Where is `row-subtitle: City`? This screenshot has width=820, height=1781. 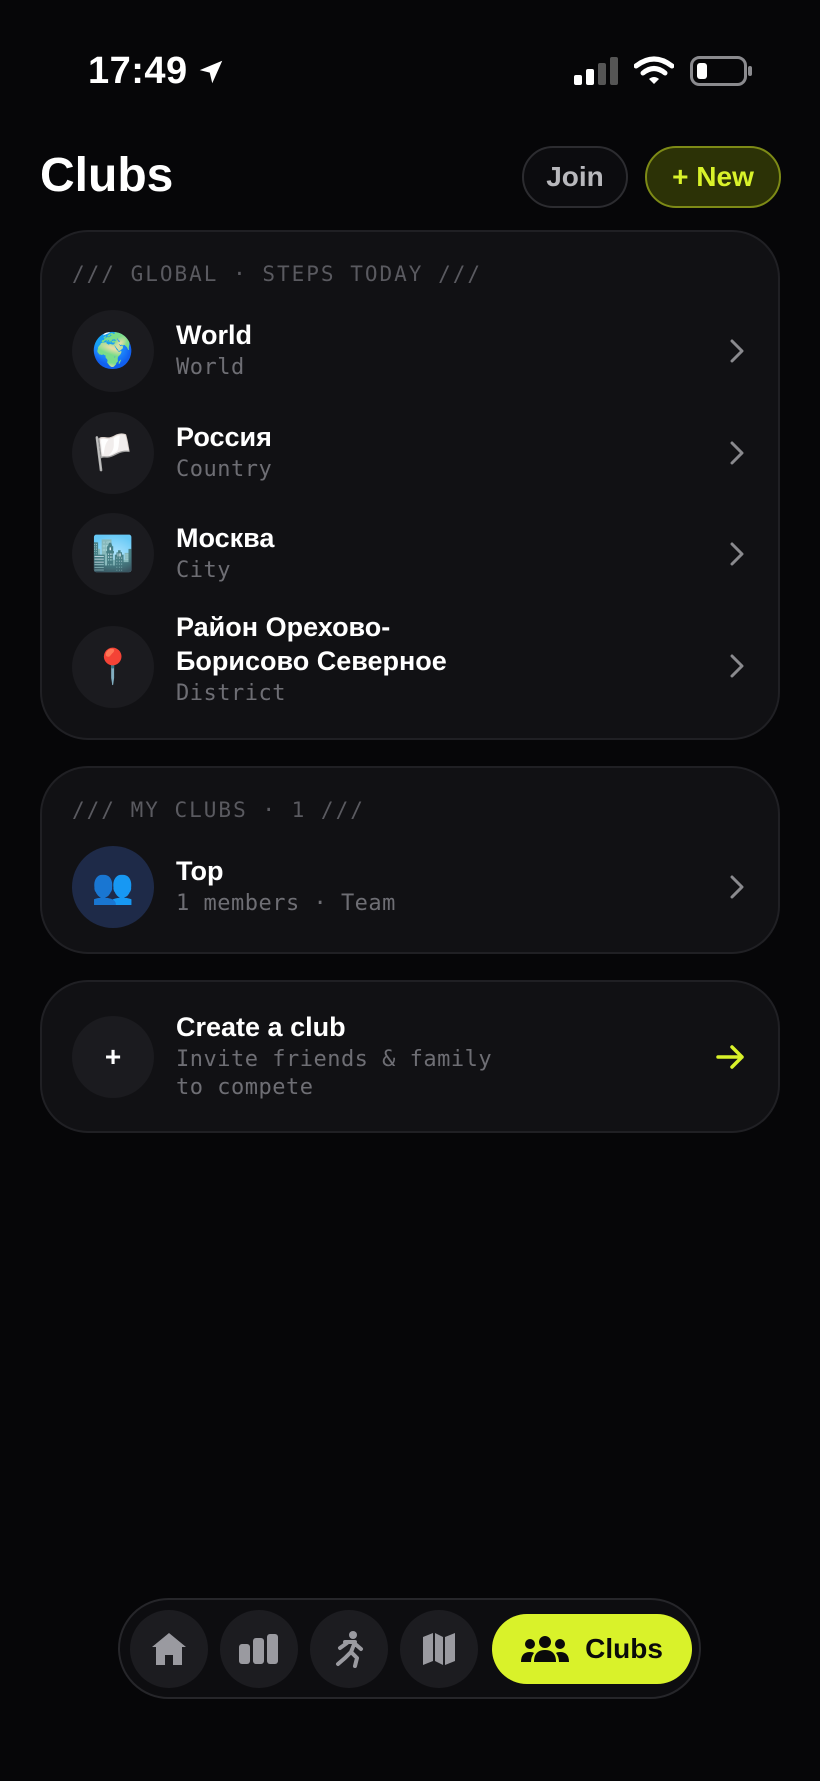
row-subtitle: City is located at coordinates (203, 570).